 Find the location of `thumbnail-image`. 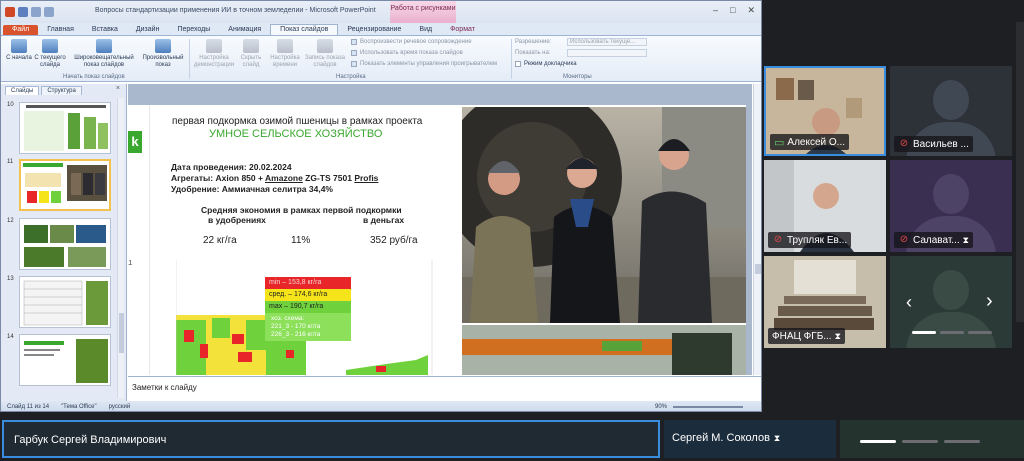

thumbnail-image is located at coordinates (65, 244).